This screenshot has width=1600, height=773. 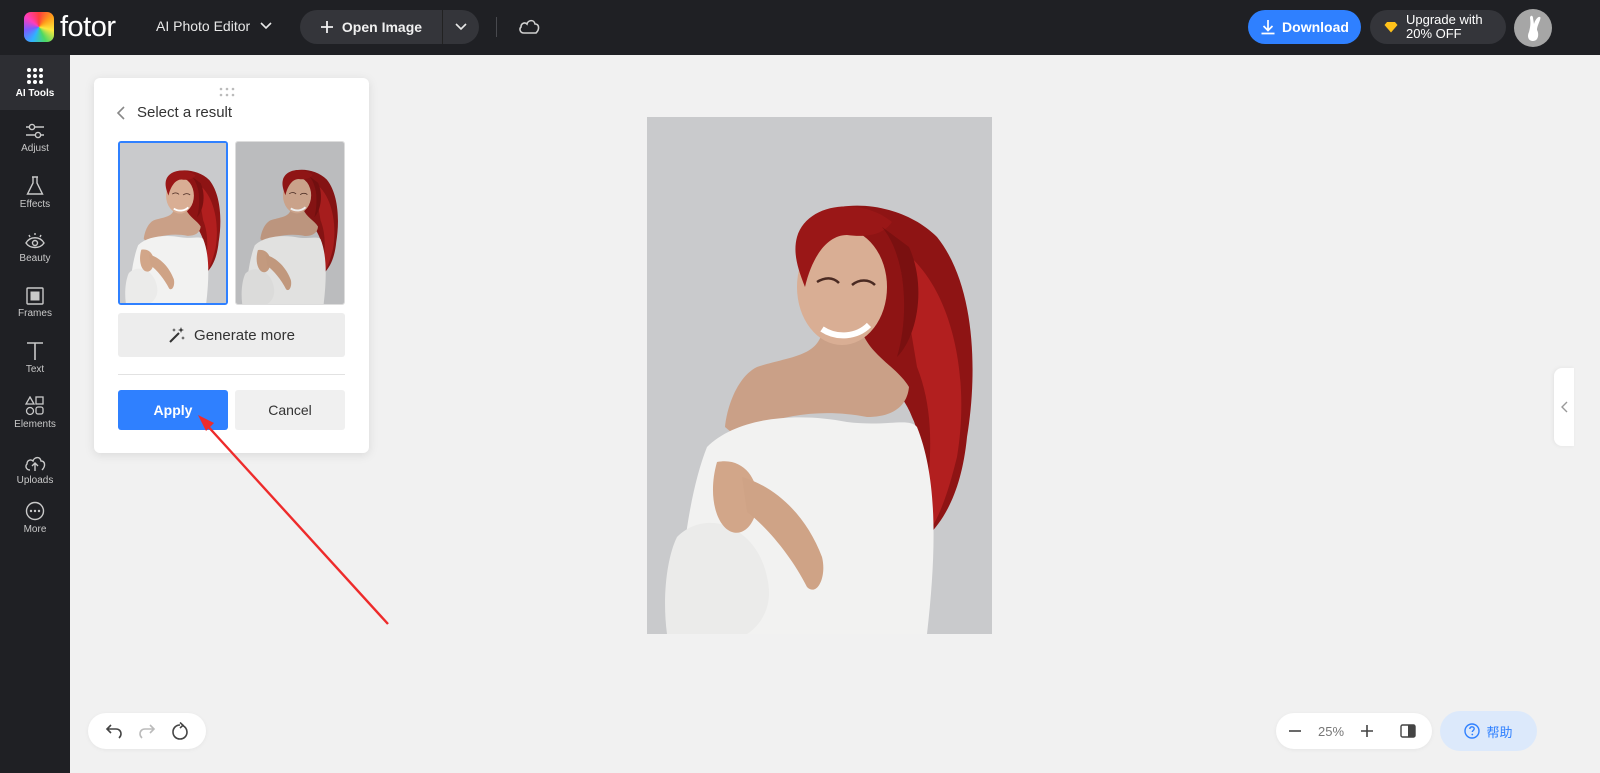 I want to click on redo-button, so click(x=147, y=731).